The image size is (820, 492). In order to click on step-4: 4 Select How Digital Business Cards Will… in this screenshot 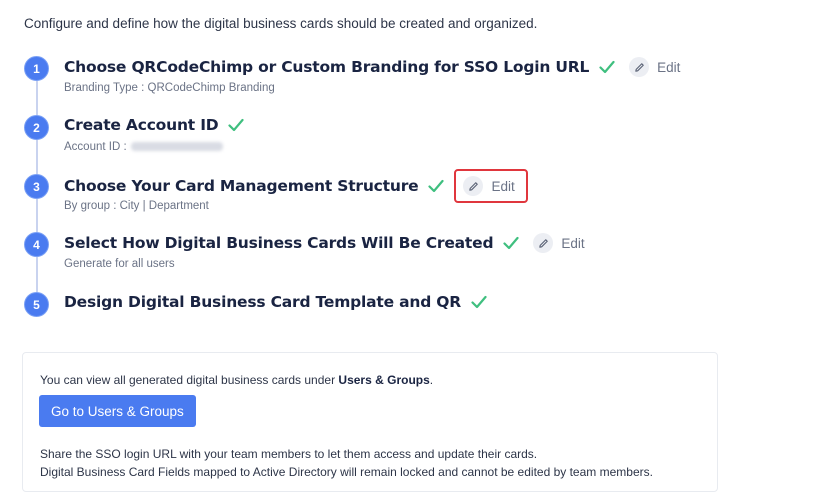, I will do `click(374, 257)`.